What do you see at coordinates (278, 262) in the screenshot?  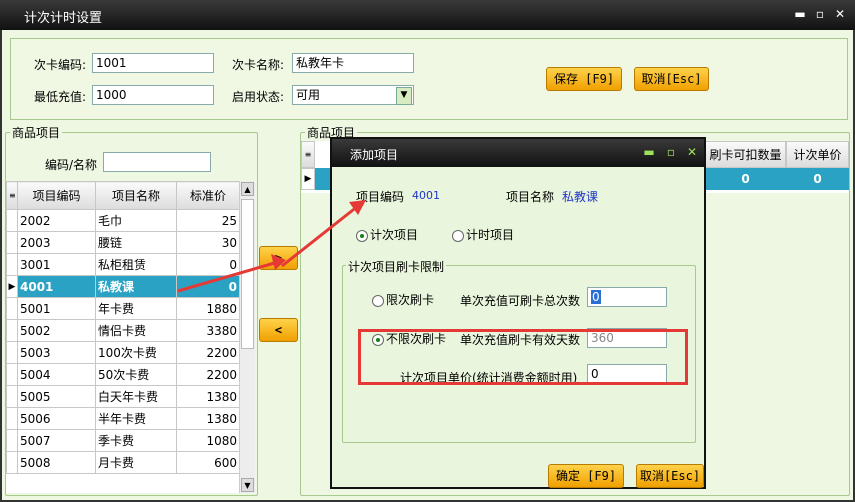 I see `arrow-head` at bounding box center [278, 262].